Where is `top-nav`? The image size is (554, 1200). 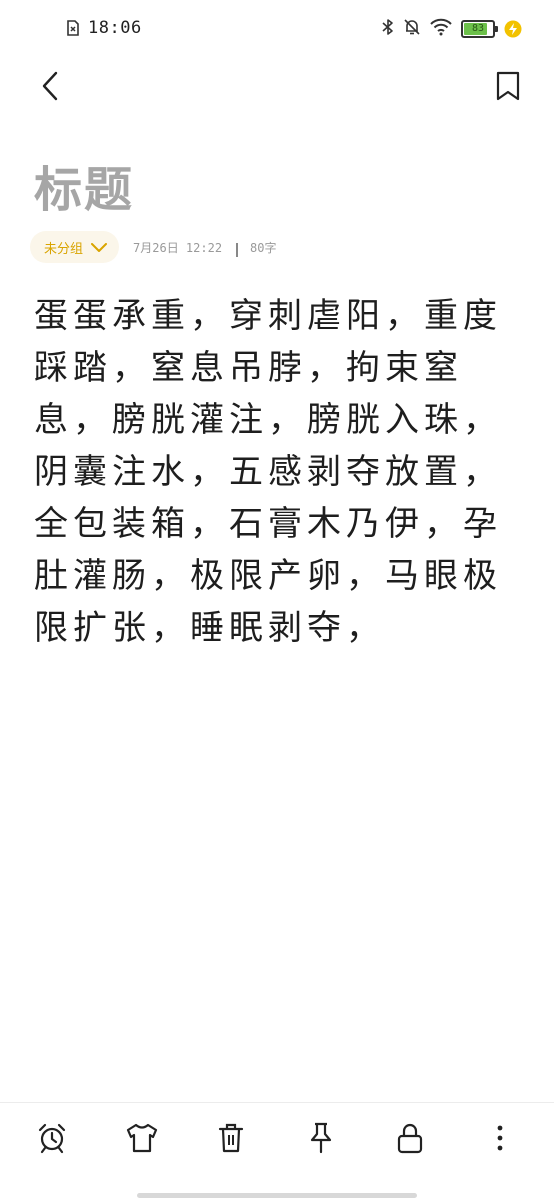
top-nav is located at coordinates (277, 90).